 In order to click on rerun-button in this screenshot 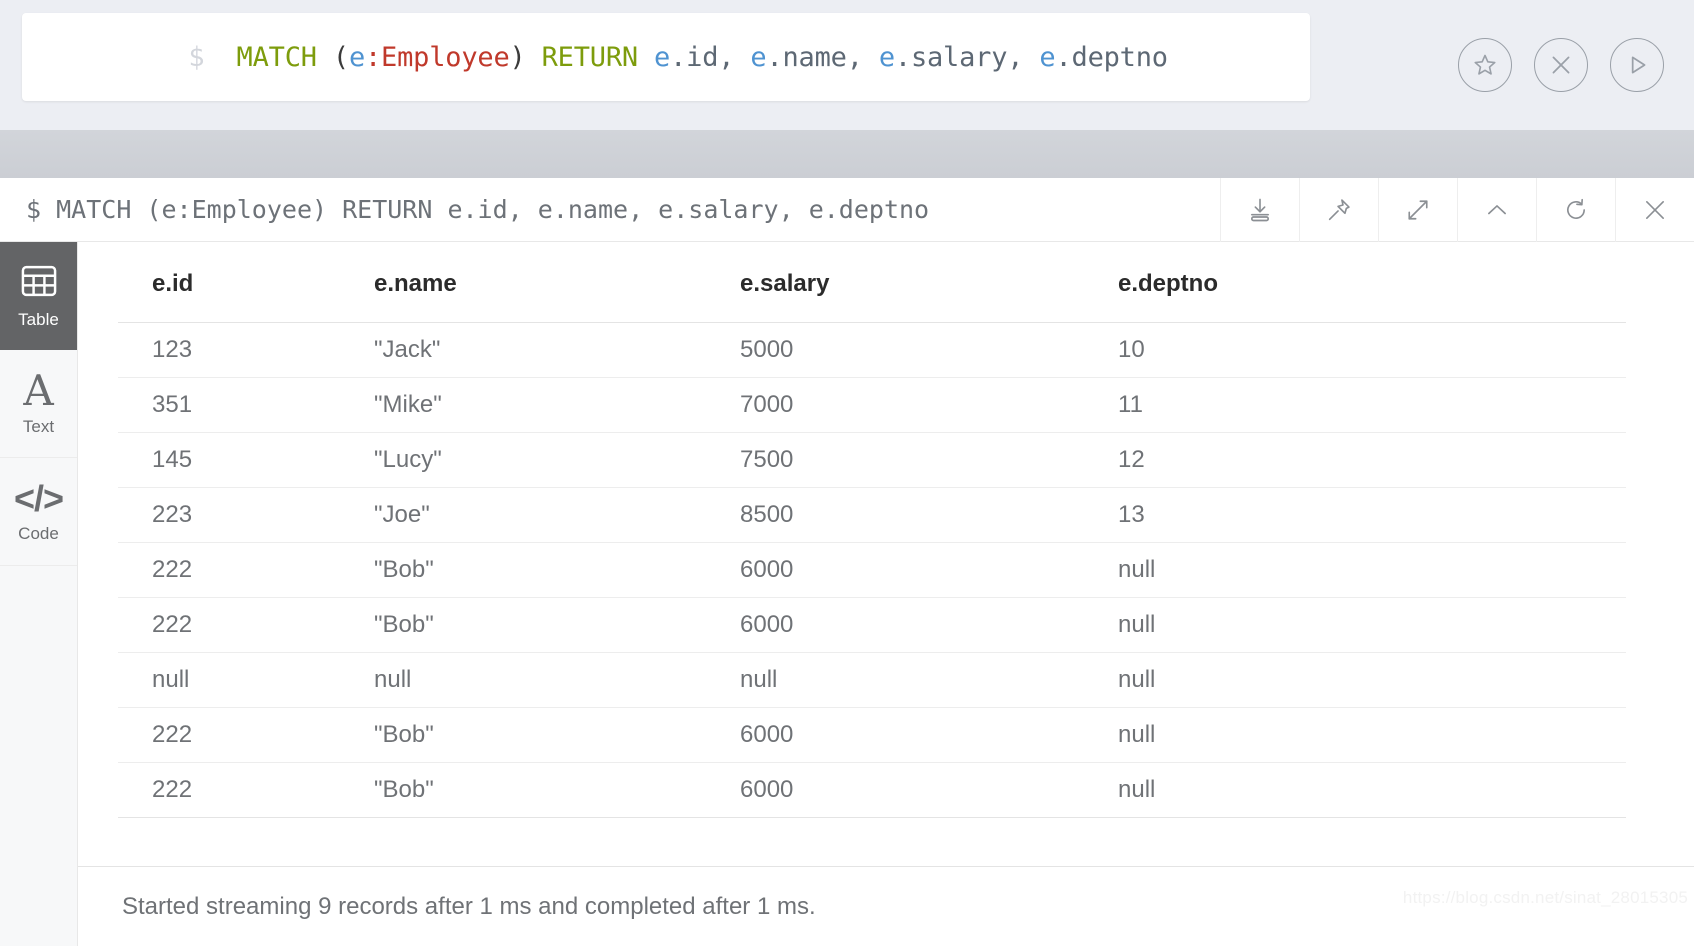, I will do `click(1575, 209)`.